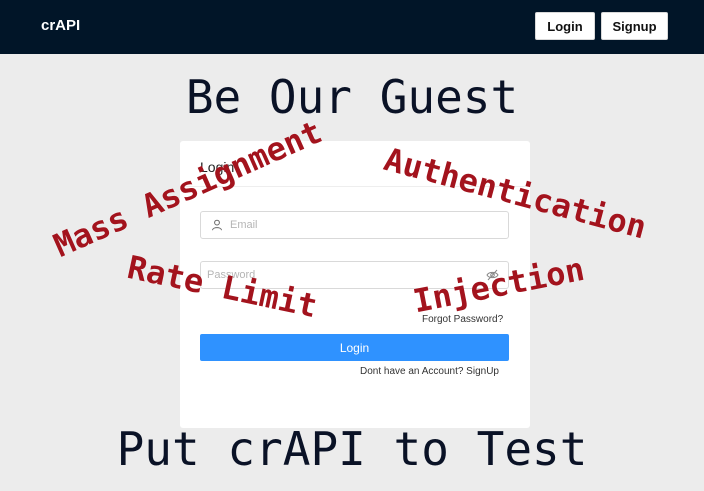  Describe the element at coordinates (565, 26) in the screenshot. I see `header-login-button: Login` at that location.